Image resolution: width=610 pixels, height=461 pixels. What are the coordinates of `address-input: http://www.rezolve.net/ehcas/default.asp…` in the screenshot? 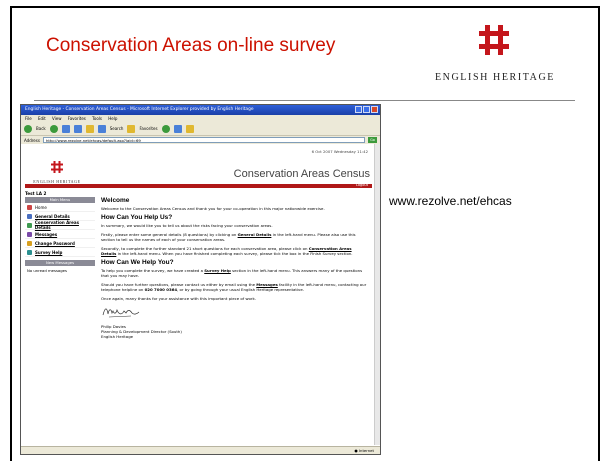 It's located at (203, 140).